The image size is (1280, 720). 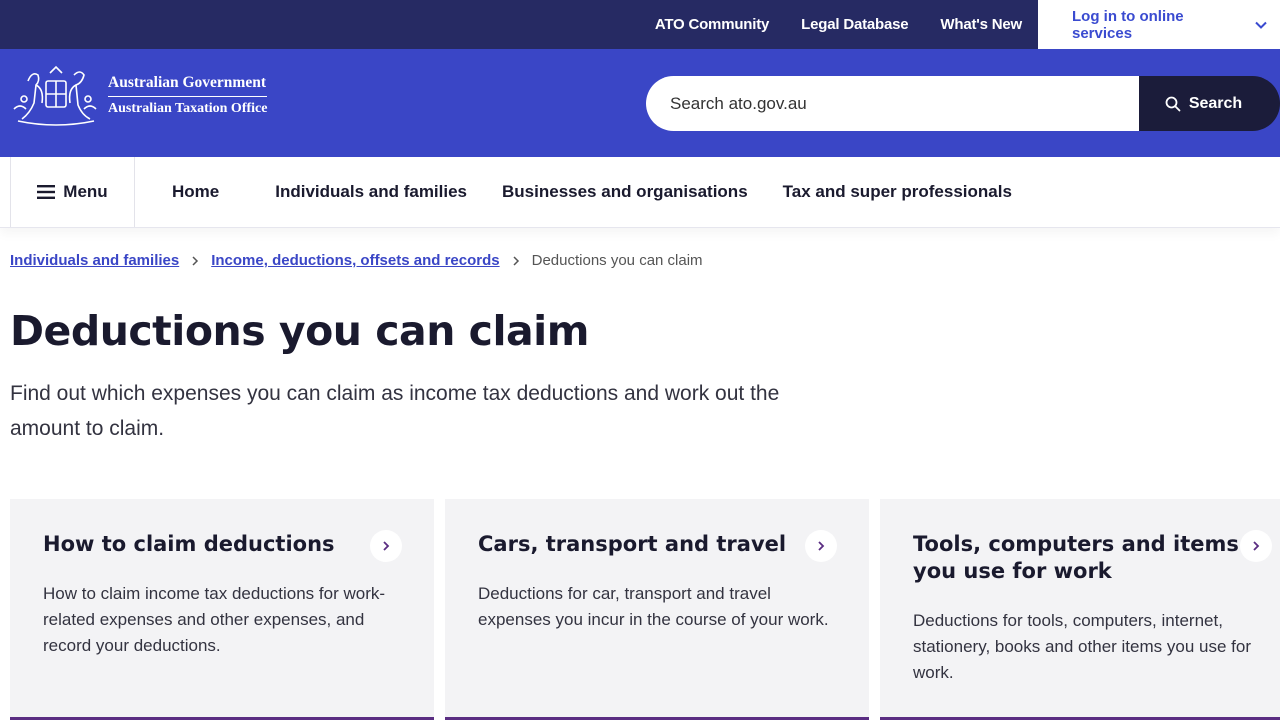 I want to click on whats-new-link: What's New, so click(x=981, y=24).